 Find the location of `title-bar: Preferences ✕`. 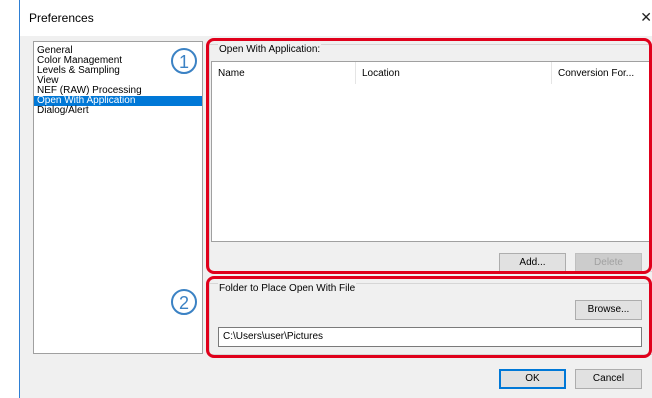

title-bar: Preferences ✕ is located at coordinates (336, 18).